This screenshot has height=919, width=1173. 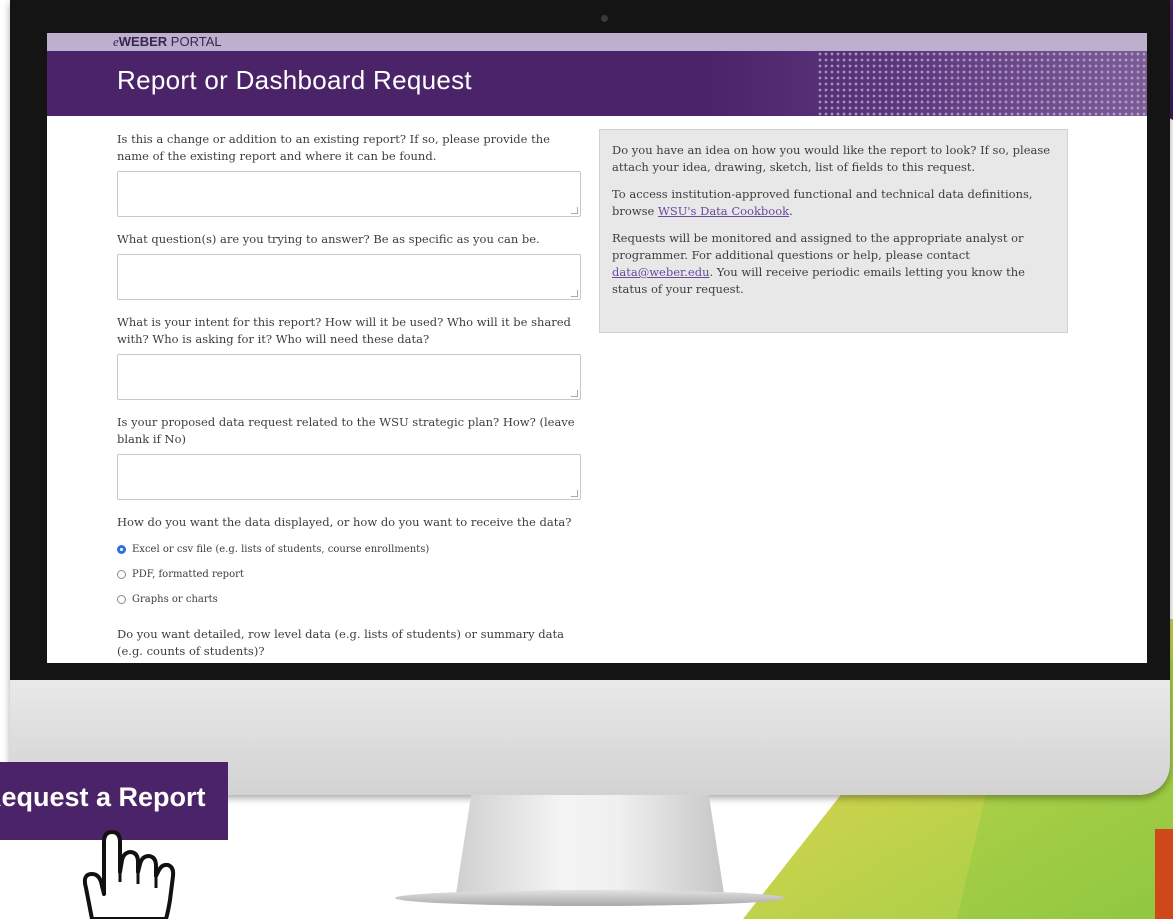 I want to click on email-link: data@weber.edu, so click(x=660, y=272).